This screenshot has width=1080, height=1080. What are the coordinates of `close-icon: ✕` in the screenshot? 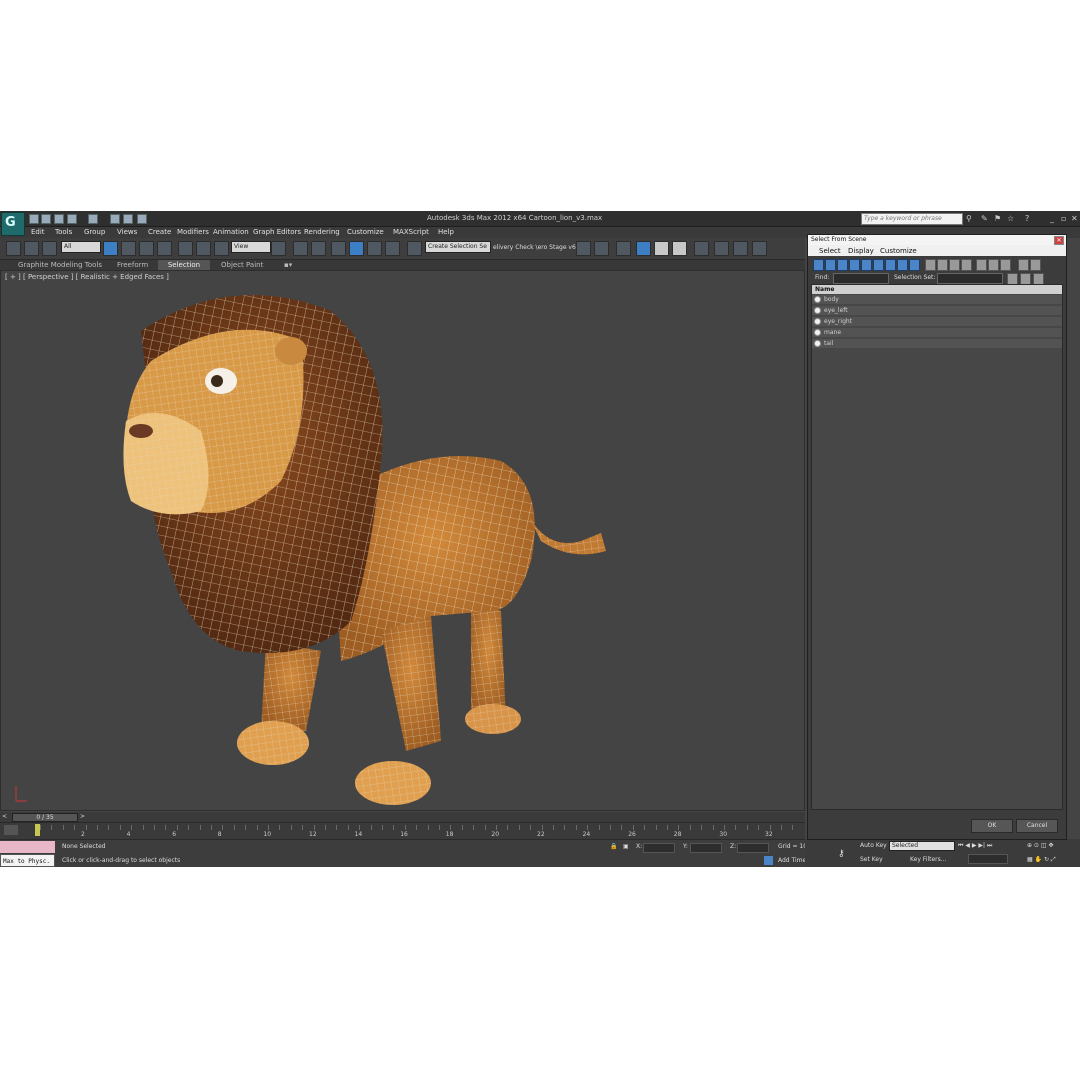 It's located at (1074, 218).